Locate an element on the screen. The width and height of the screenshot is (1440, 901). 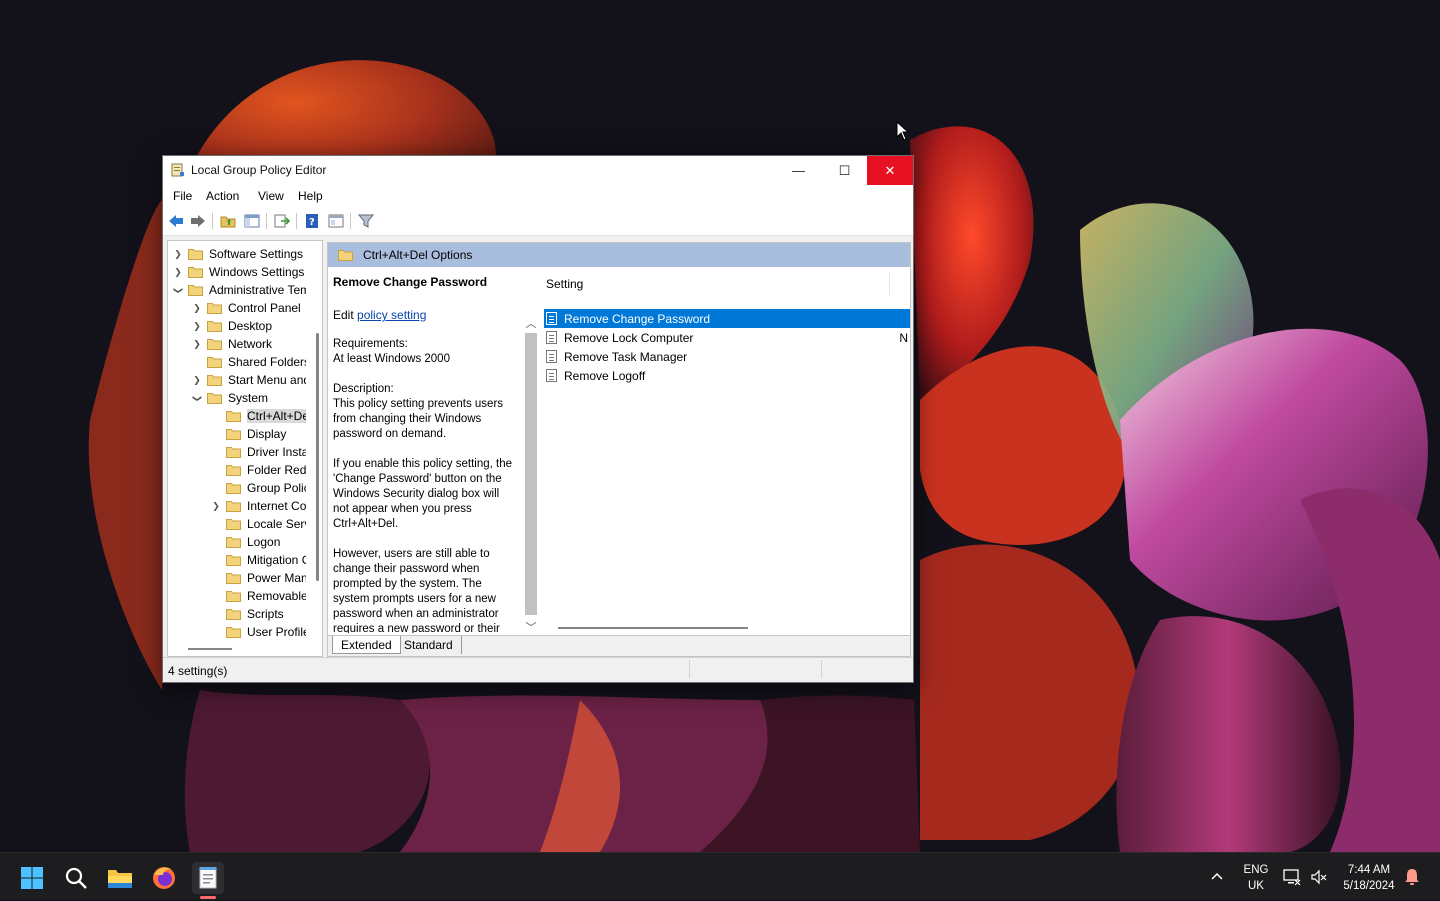
tree-item: Folder Redirection is located at coordinates (258, 470).